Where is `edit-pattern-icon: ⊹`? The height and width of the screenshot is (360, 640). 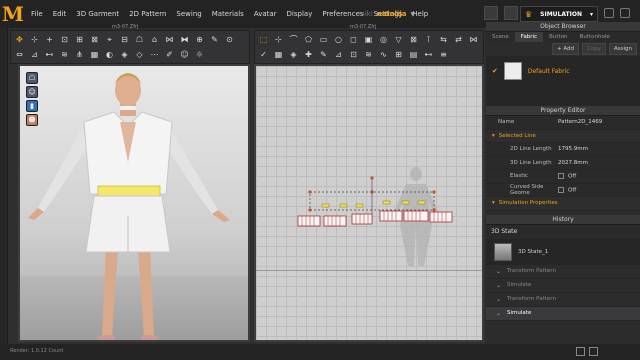
edit-pattern-icon: ⊹ is located at coordinates (278, 39).